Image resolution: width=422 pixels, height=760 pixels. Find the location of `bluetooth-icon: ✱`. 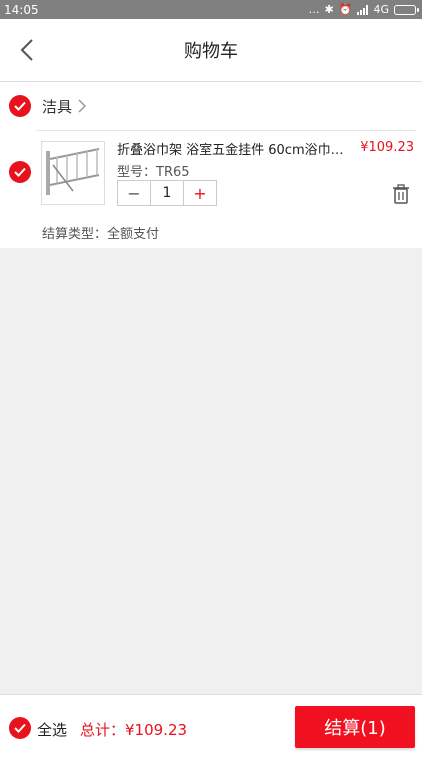

bluetooth-icon: ✱ is located at coordinates (329, 9).